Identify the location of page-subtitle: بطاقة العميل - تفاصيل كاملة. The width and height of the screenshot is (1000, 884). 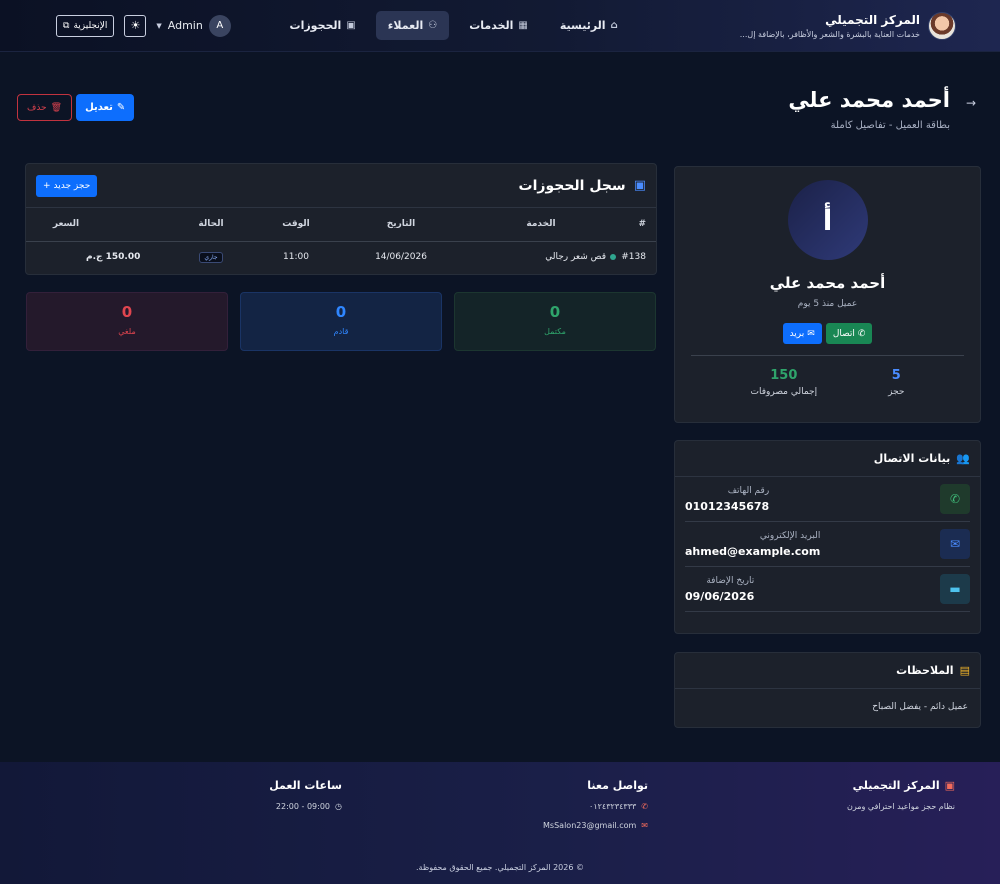
(890, 125).